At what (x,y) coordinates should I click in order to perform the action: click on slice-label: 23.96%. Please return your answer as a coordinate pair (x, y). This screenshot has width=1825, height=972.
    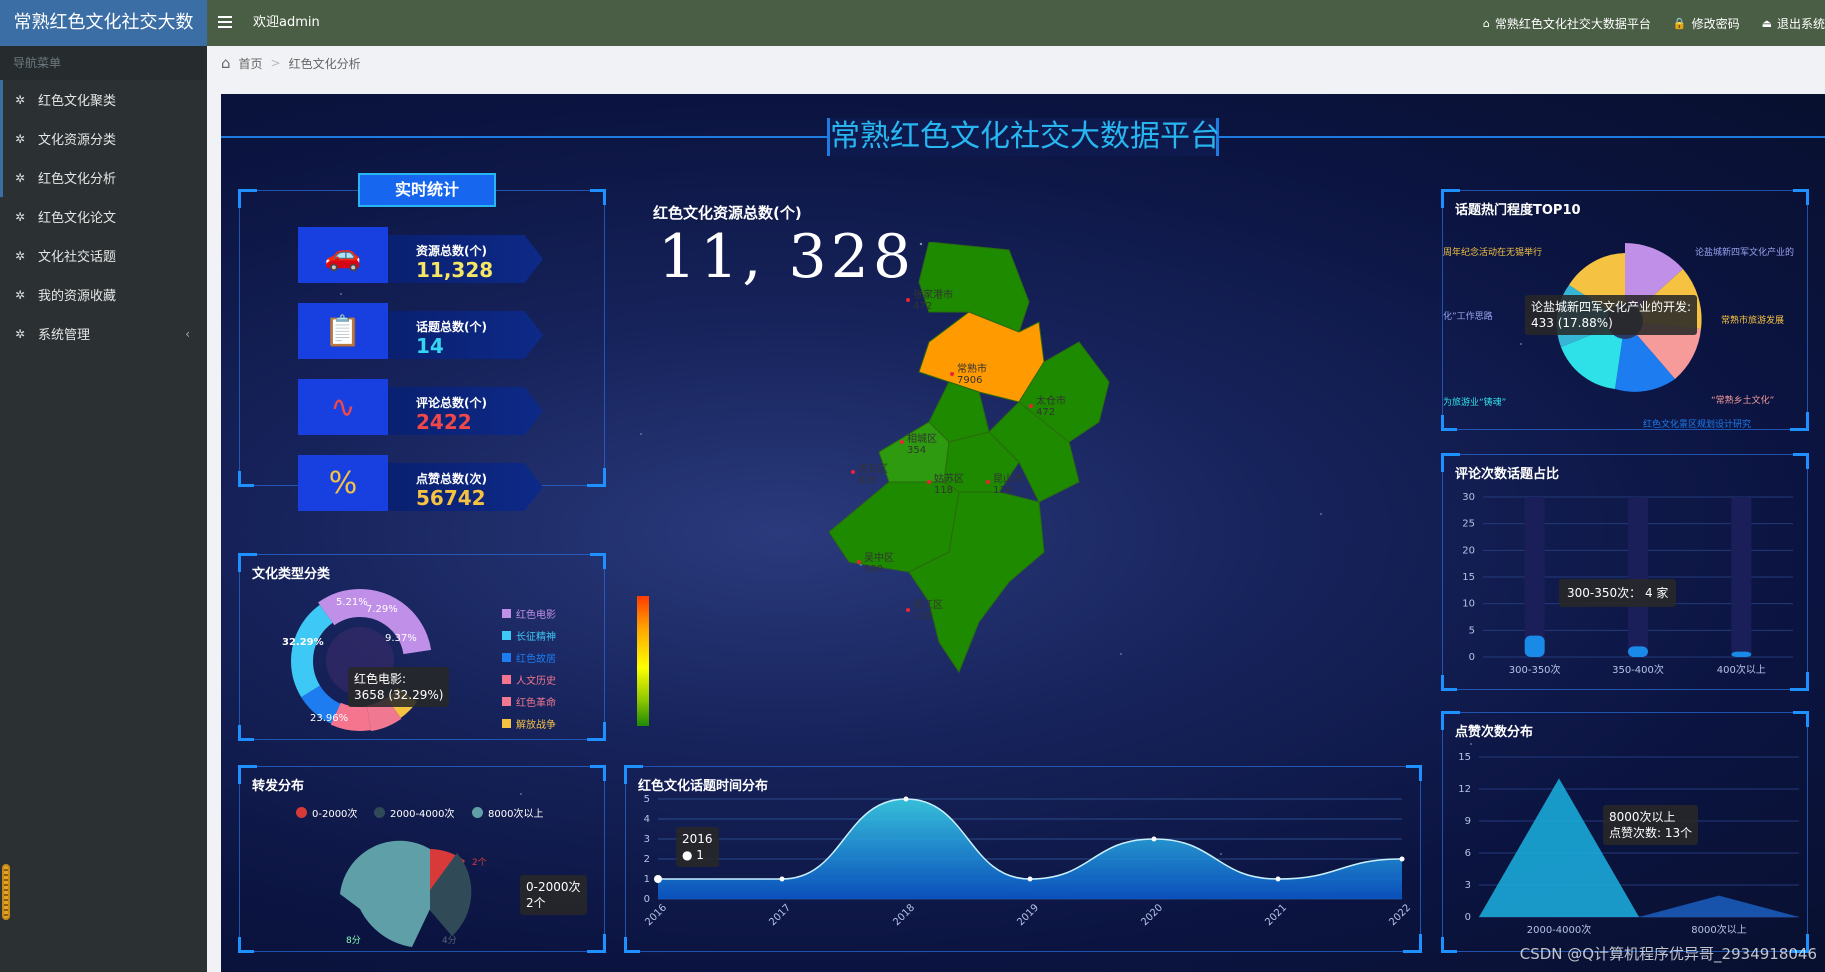
    Looking at the image, I should click on (329, 718).